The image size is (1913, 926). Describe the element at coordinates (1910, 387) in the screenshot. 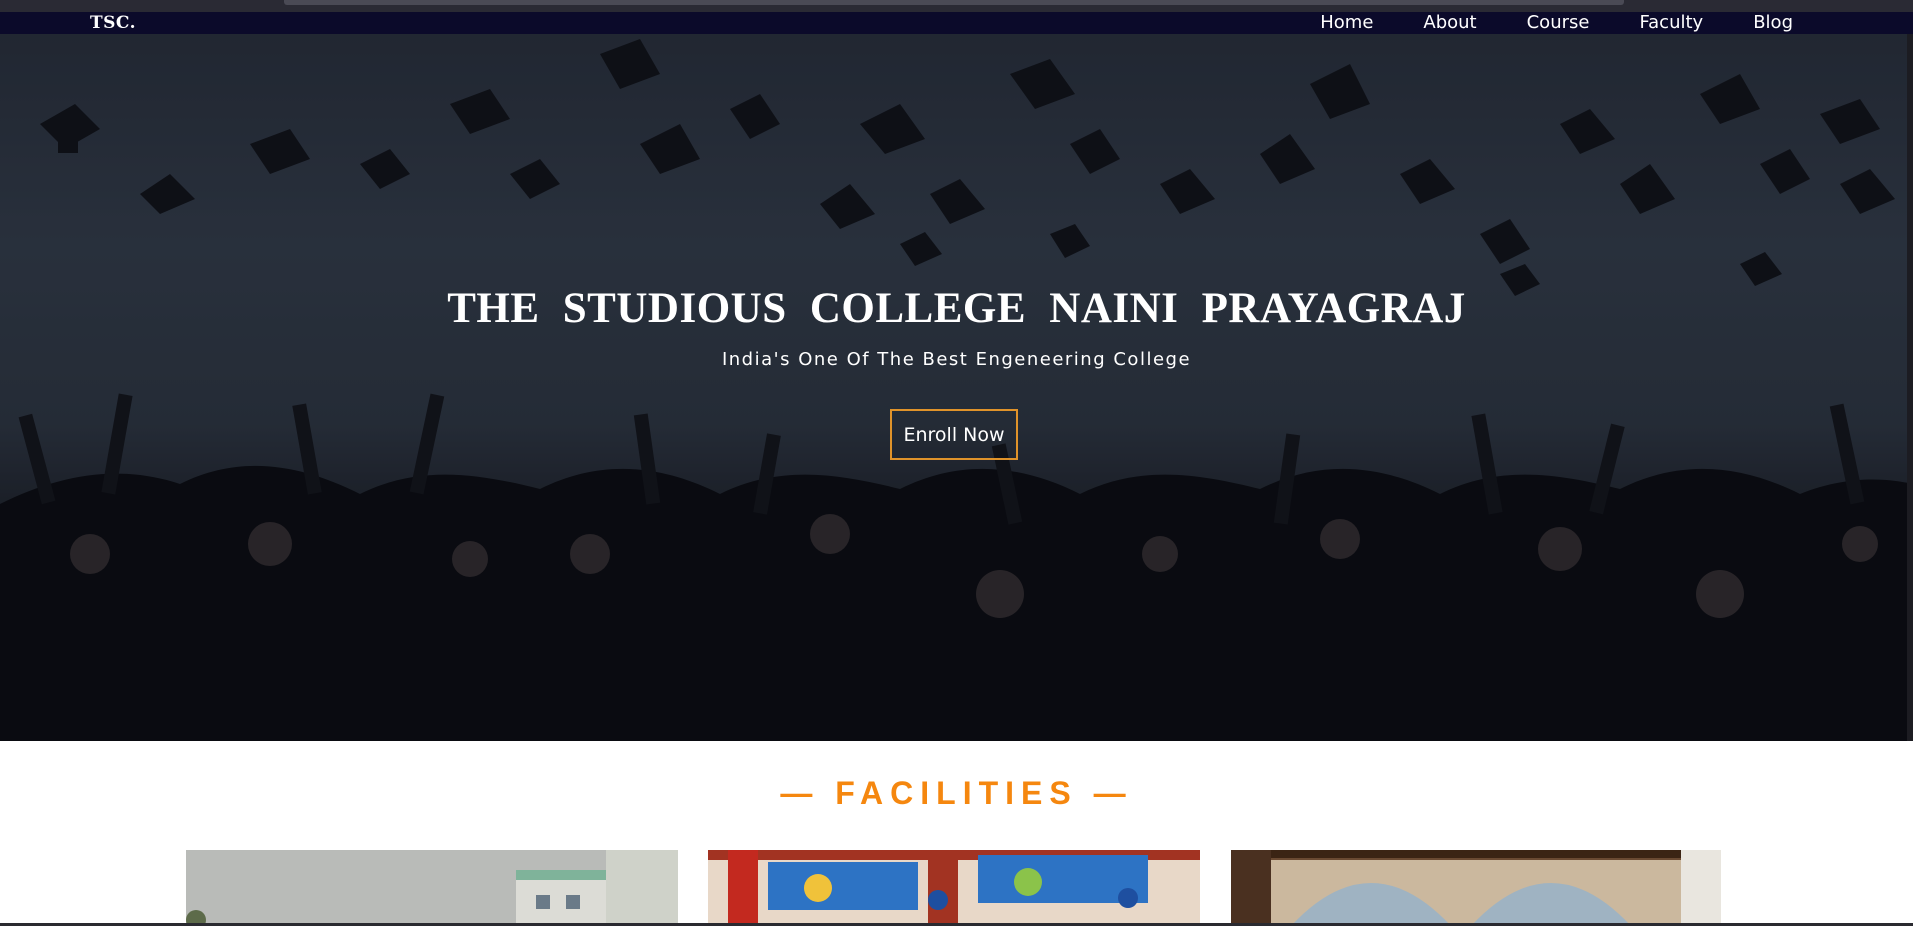

I see `vertical-scrollbar` at that location.